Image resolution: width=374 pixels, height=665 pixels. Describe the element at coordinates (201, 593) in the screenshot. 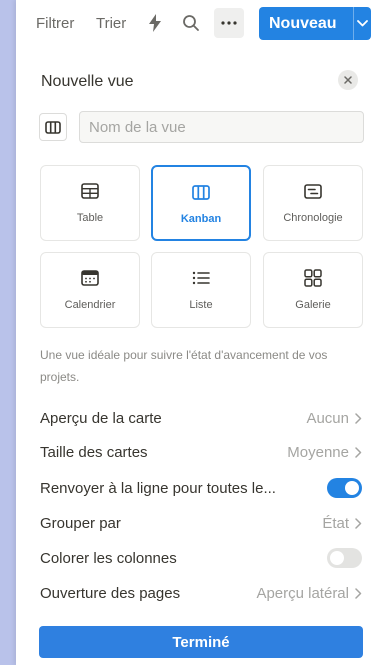

I see `setting-open-pages: Ouverture des pages Aperçu latéral` at that location.